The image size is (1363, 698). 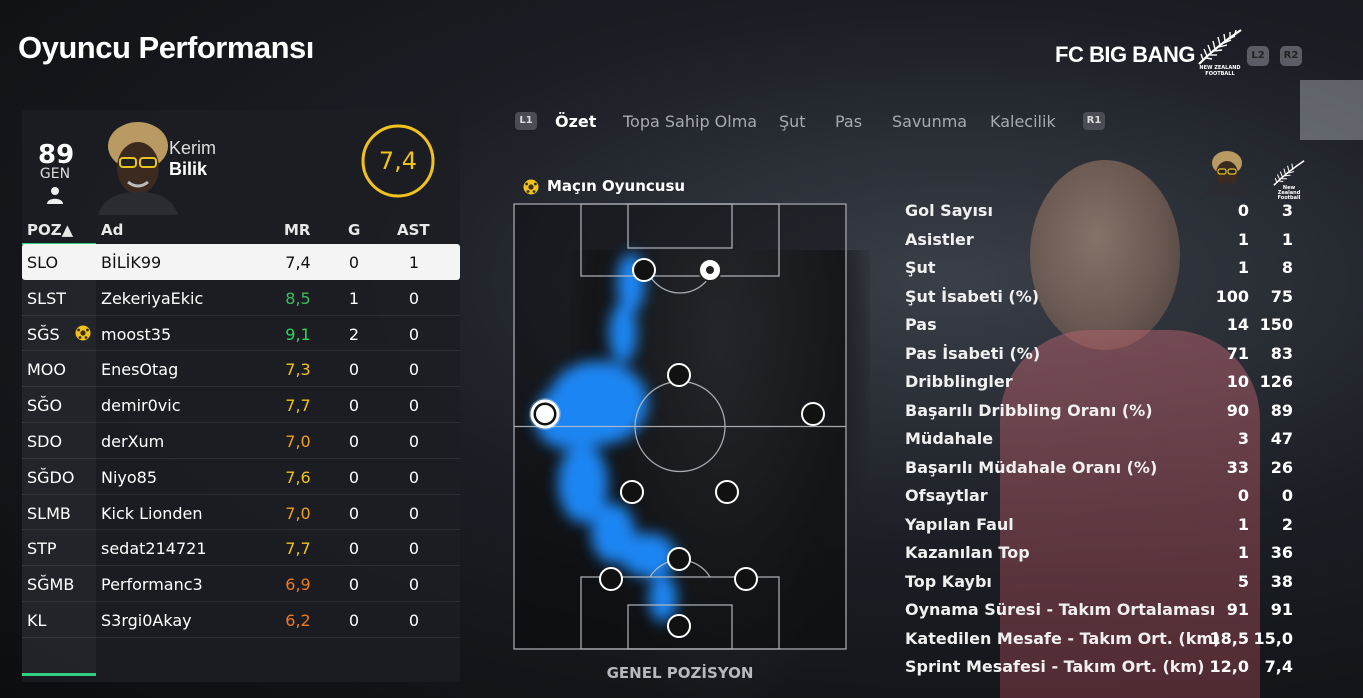 I want to click on stat-row: Müdahale 3 47, so click(x=1101, y=439).